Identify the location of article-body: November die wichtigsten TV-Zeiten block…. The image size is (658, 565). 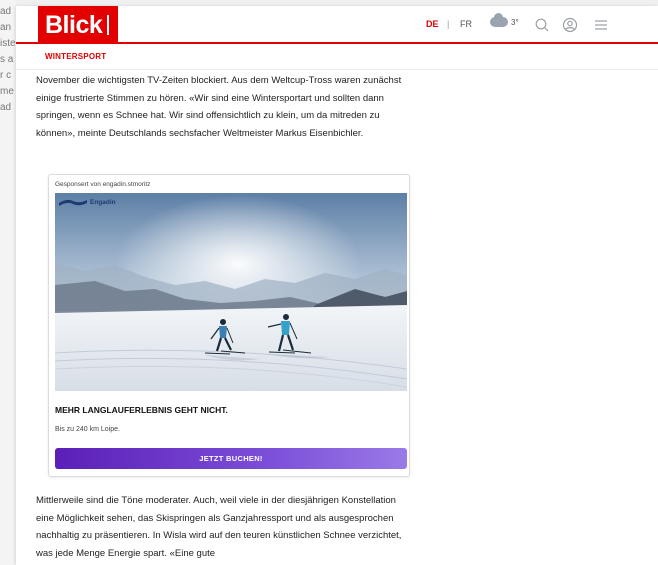
(225, 107).